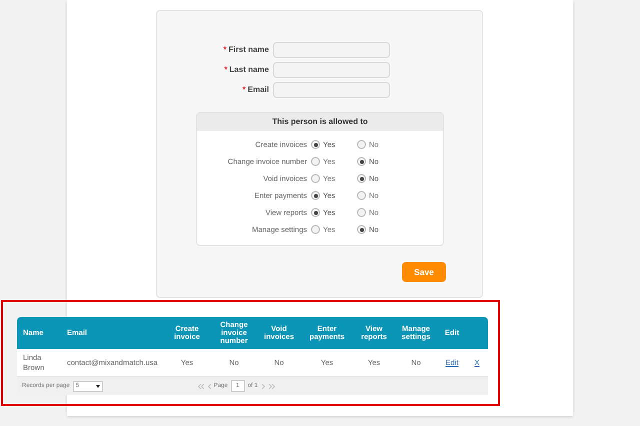 The width and height of the screenshot is (640, 426). What do you see at coordinates (246, 50) in the screenshot?
I see `field-label: * First name` at bounding box center [246, 50].